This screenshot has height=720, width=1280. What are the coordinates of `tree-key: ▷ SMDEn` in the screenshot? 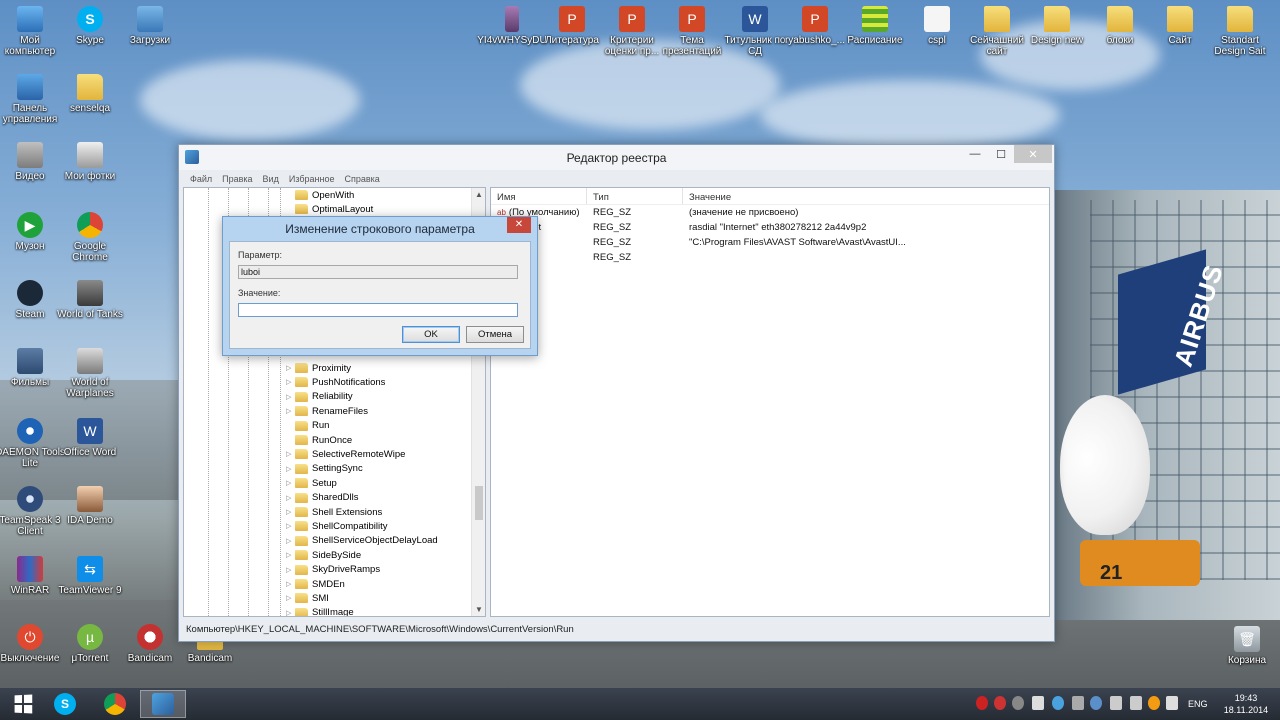 It's located at (315, 584).